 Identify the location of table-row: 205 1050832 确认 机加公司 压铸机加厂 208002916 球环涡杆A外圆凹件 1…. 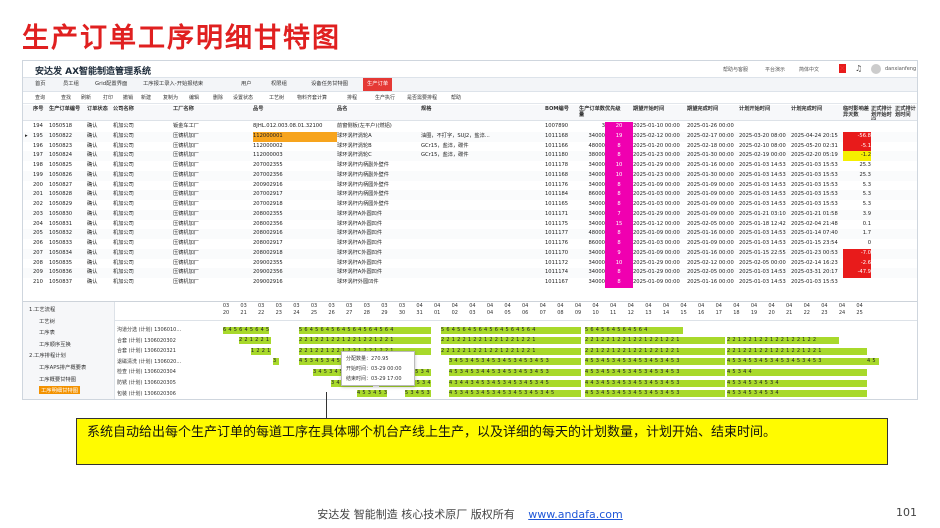
(470, 234).